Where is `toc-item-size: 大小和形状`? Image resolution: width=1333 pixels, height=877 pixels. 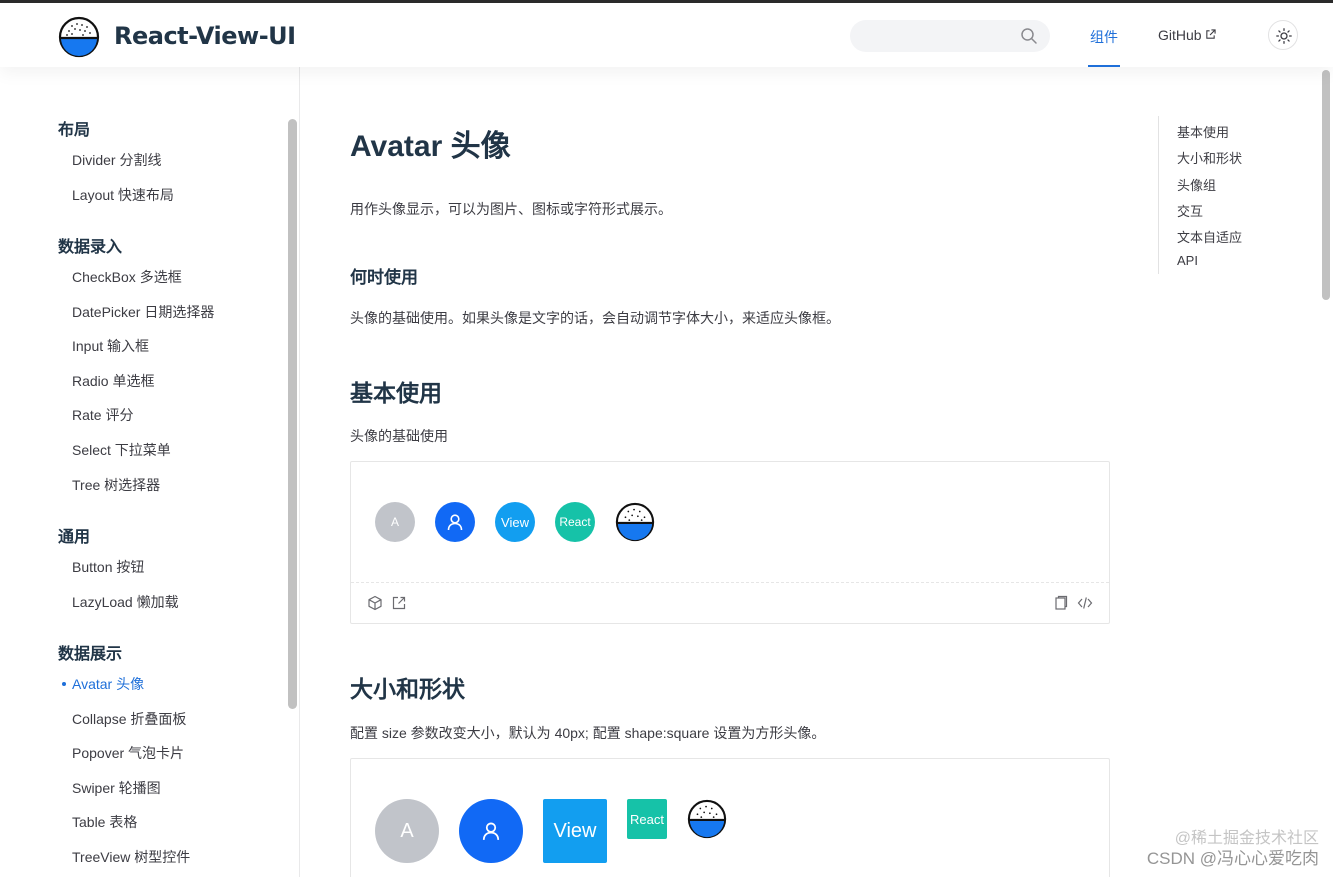
toc-item-size: 大小和形状 is located at coordinates (1209, 157).